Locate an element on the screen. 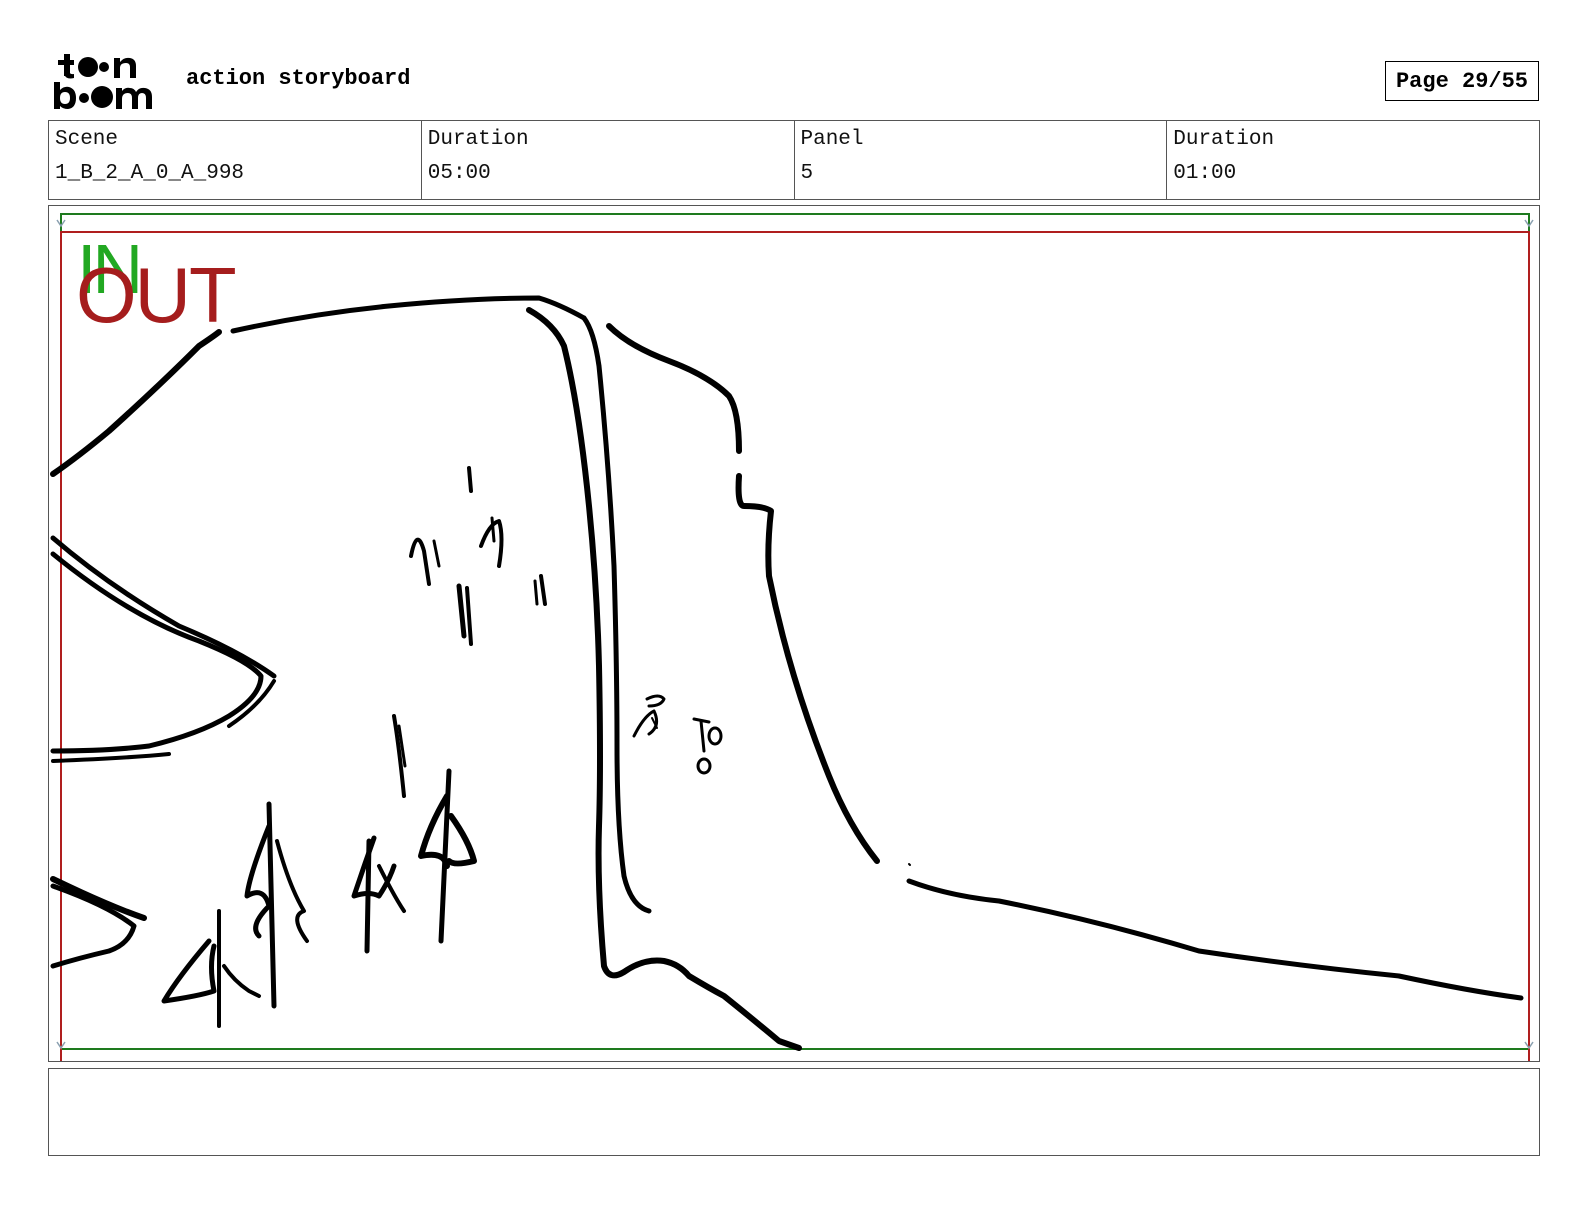 The width and height of the screenshot is (1584, 1224). panel-duration-value: 01:00 is located at coordinates (1205, 173).